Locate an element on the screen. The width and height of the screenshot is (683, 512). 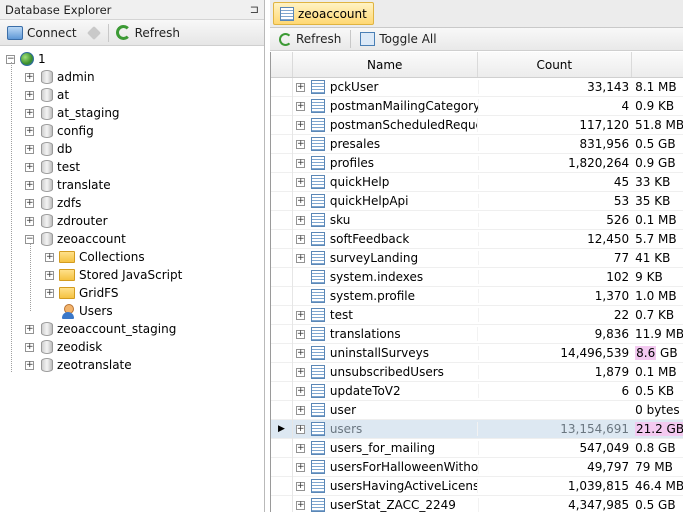
tree-node-database: + zdfs is located at coordinates (132, 203).